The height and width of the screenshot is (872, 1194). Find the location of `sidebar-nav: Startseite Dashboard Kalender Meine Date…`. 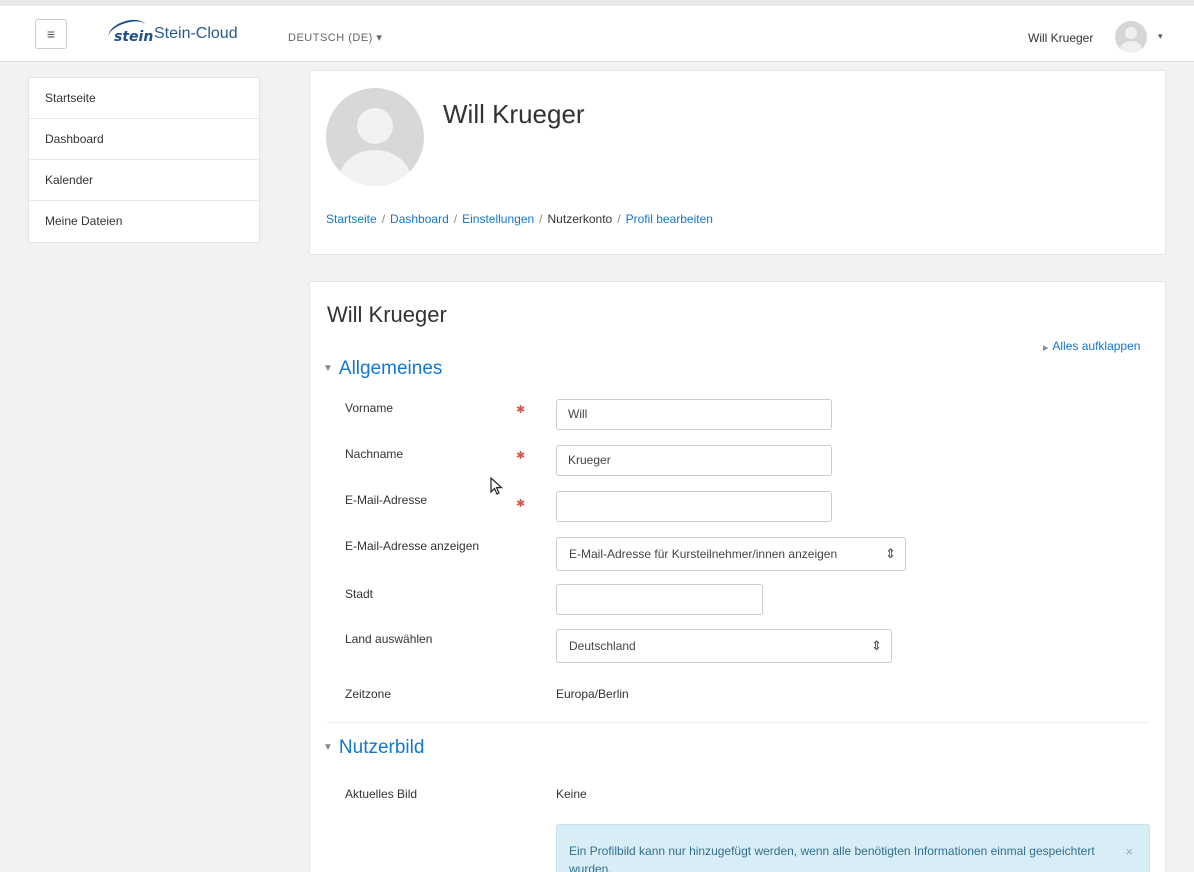

sidebar-nav: Startseite Dashboard Kalender Meine Date… is located at coordinates (144, 160).